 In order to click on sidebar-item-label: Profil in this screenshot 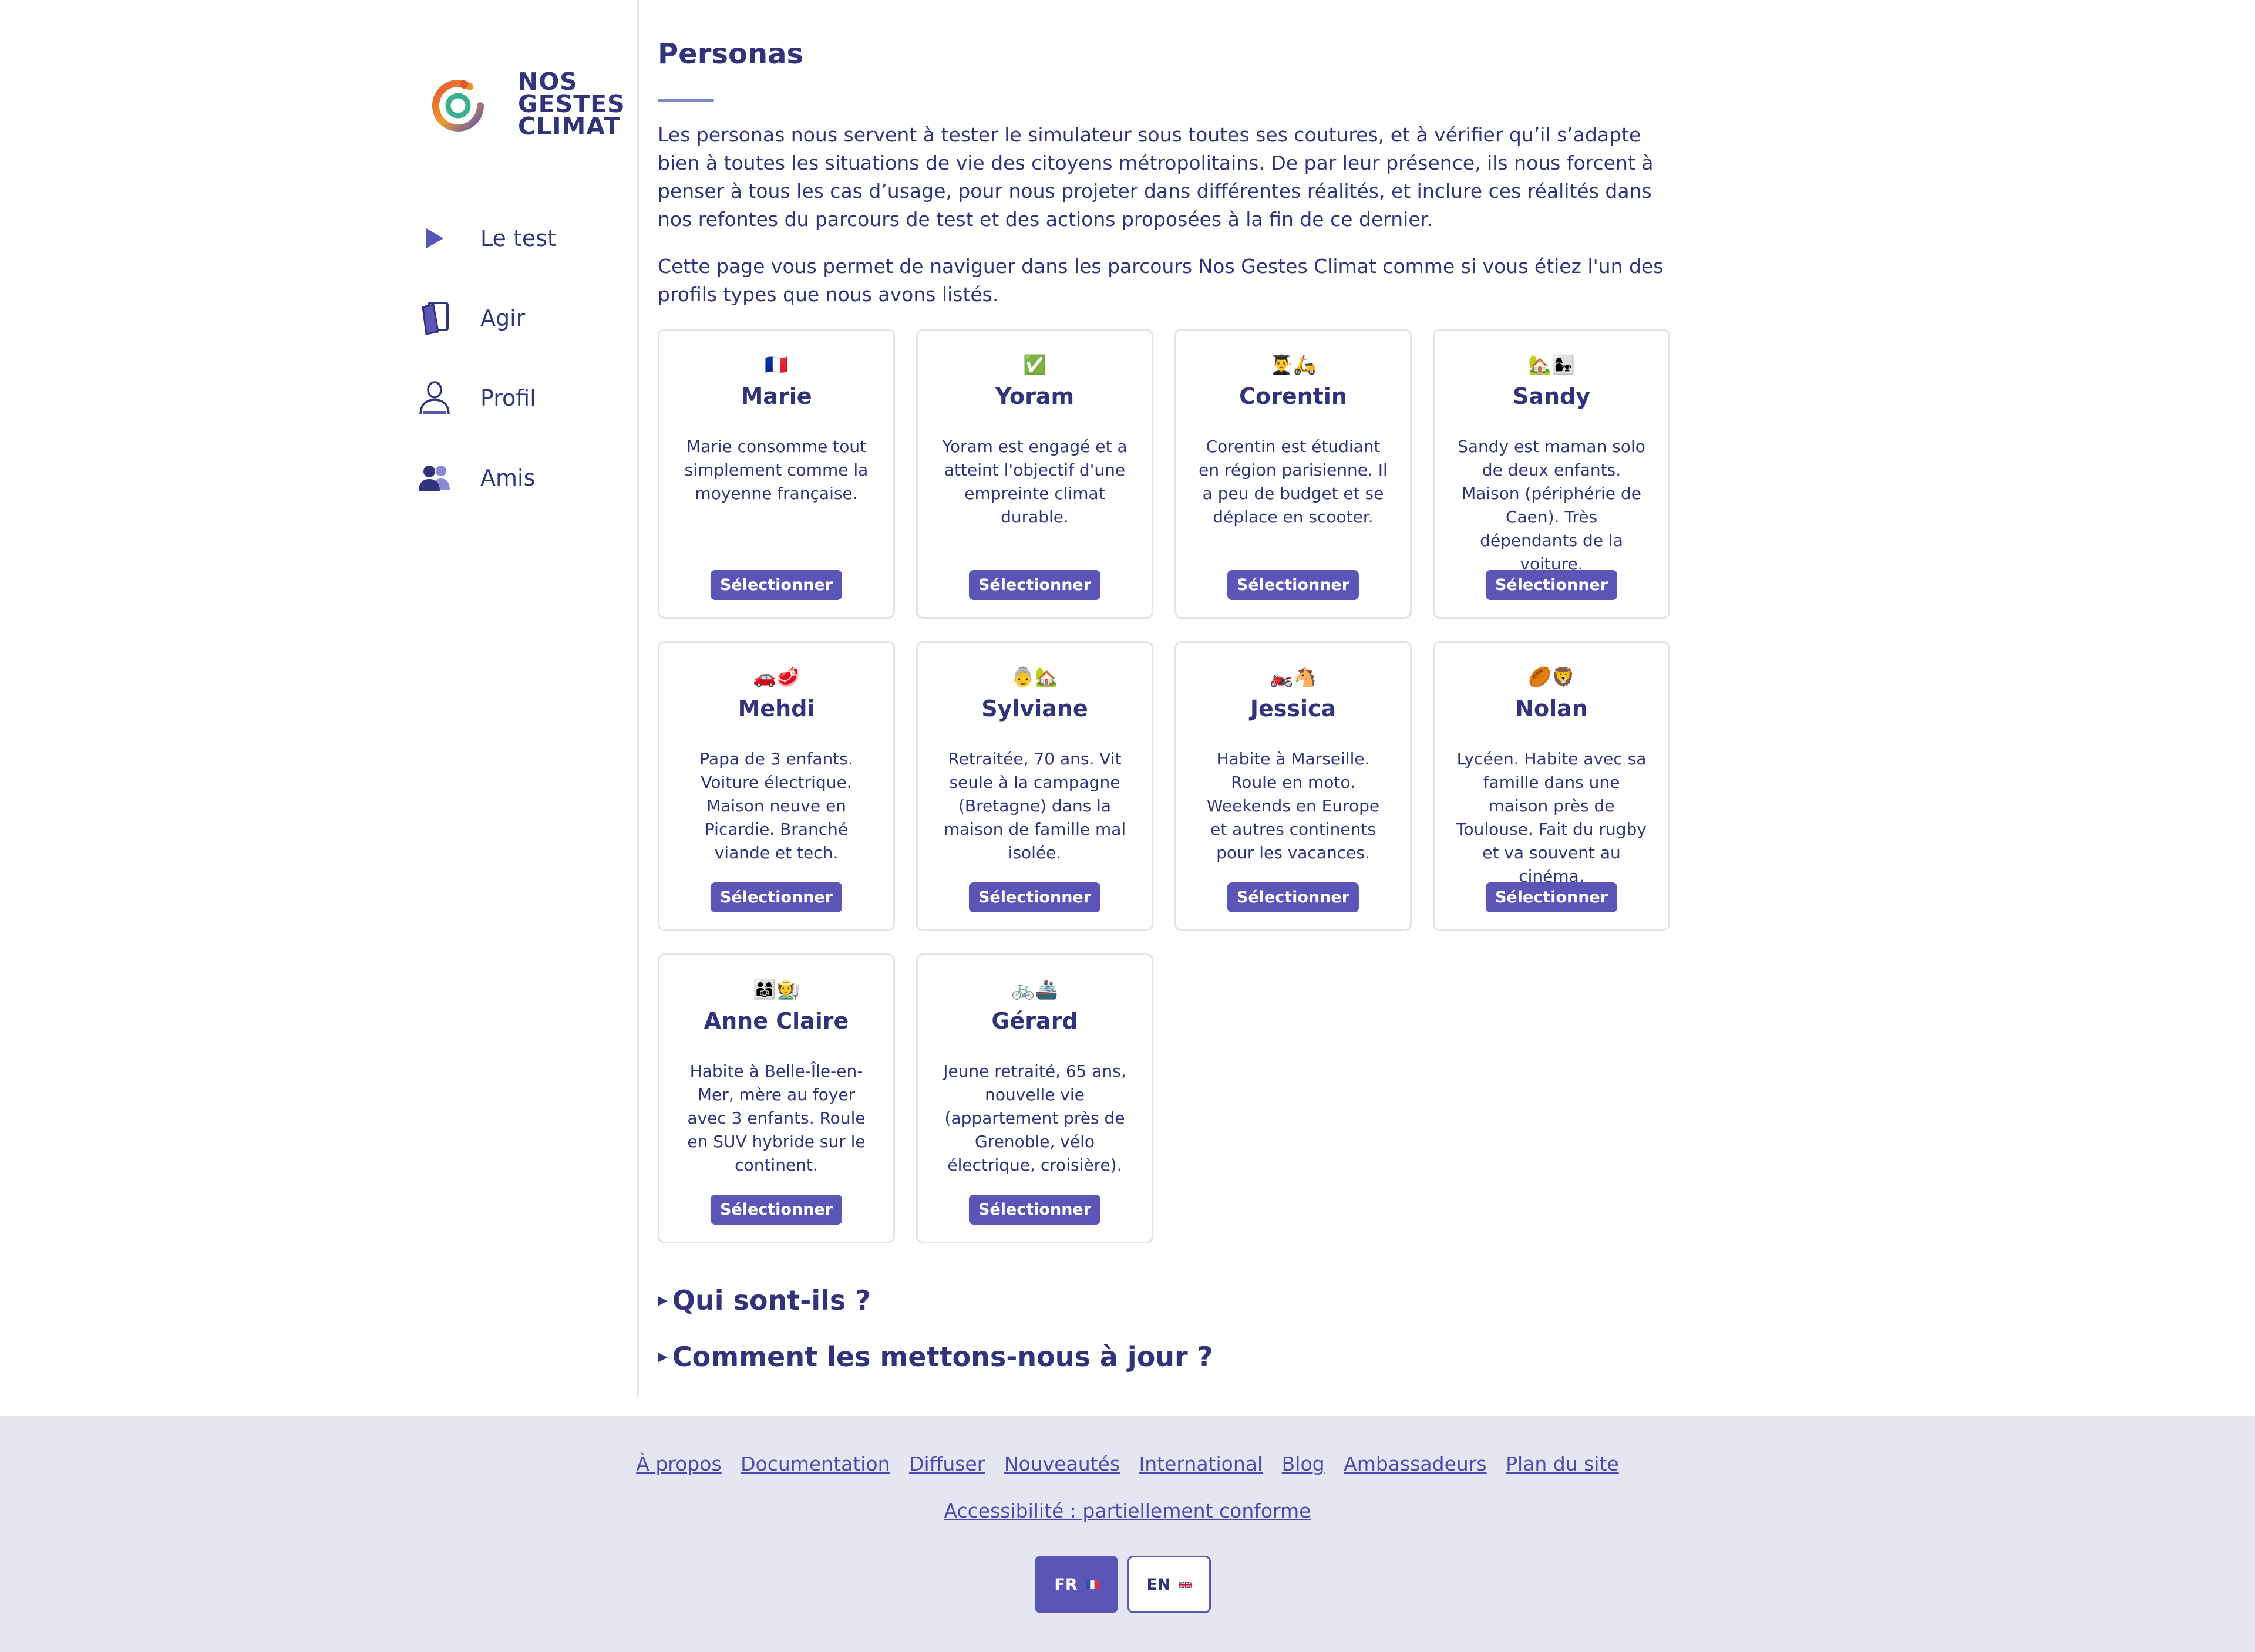, I will do `click(508, 398)`.